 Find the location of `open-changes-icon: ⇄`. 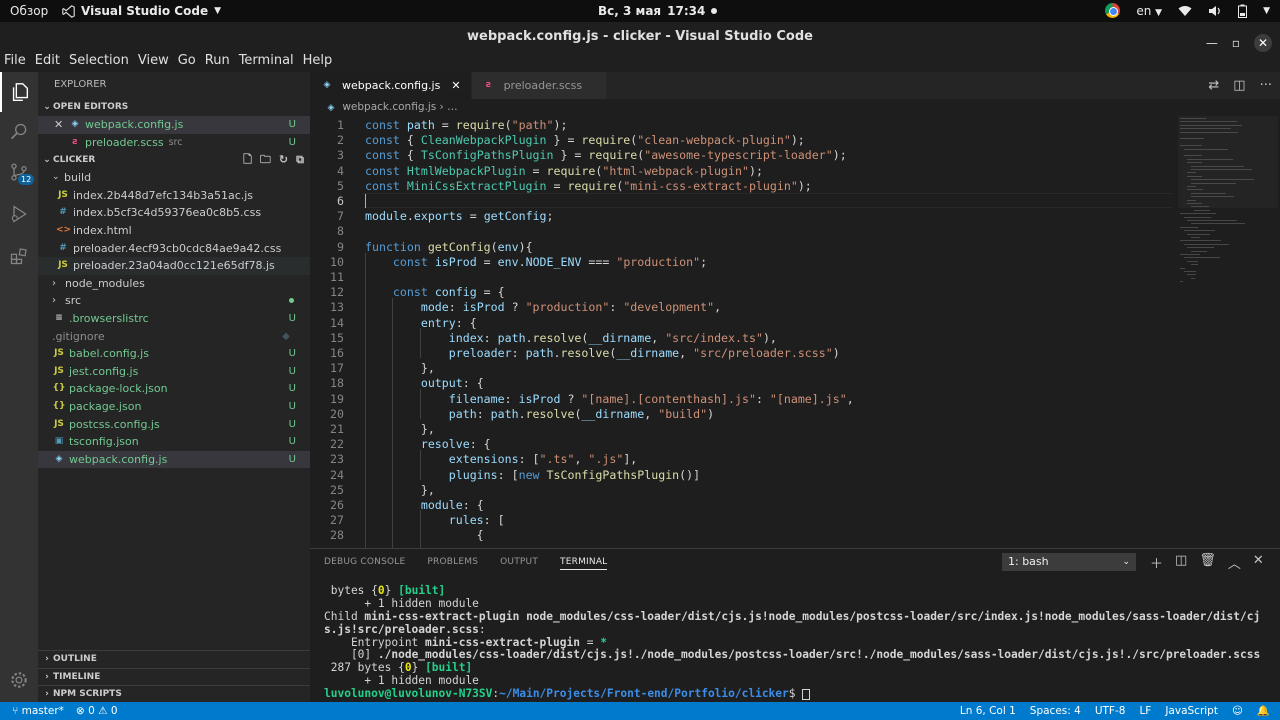

open-changes-icon: ⇄ is located at coordinates (1213, 85).